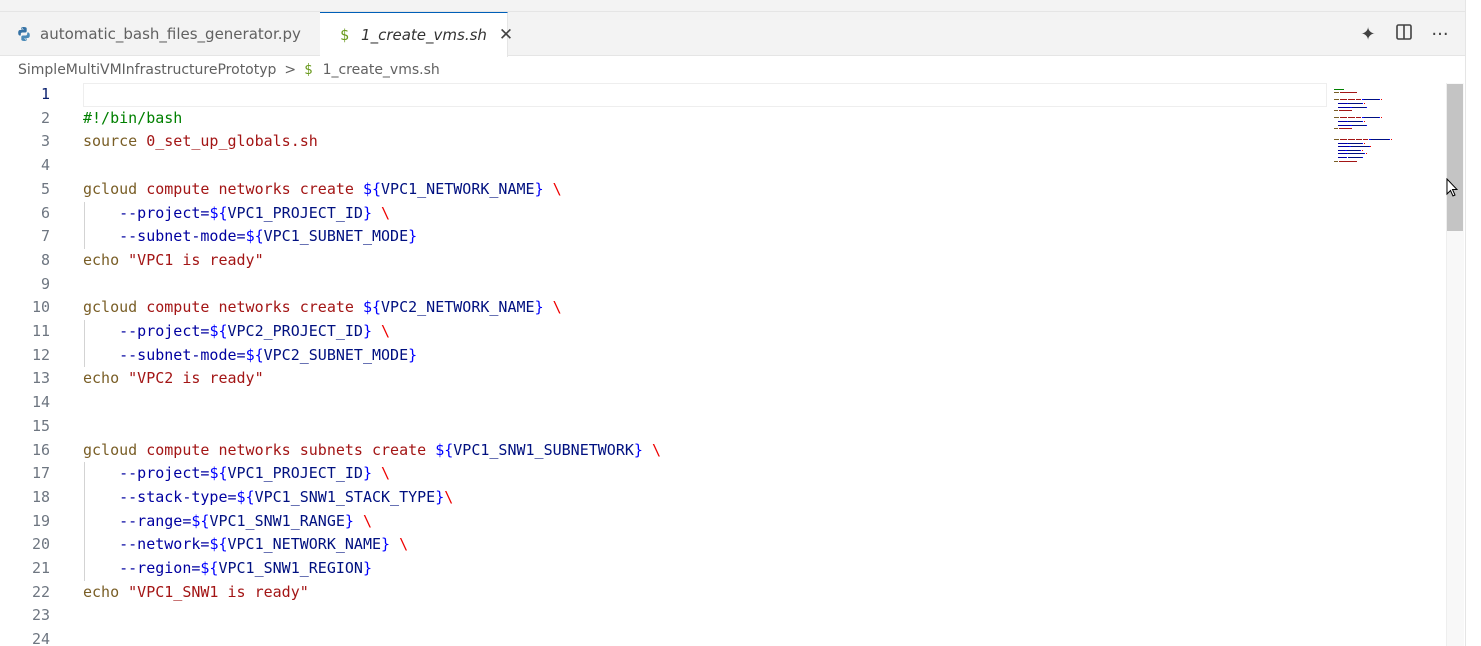 Image resolution: width=1481 pixels, height=646 pixels. I want to click on tab-label: automatic_bash_files_generator.py, so click(170, 34).